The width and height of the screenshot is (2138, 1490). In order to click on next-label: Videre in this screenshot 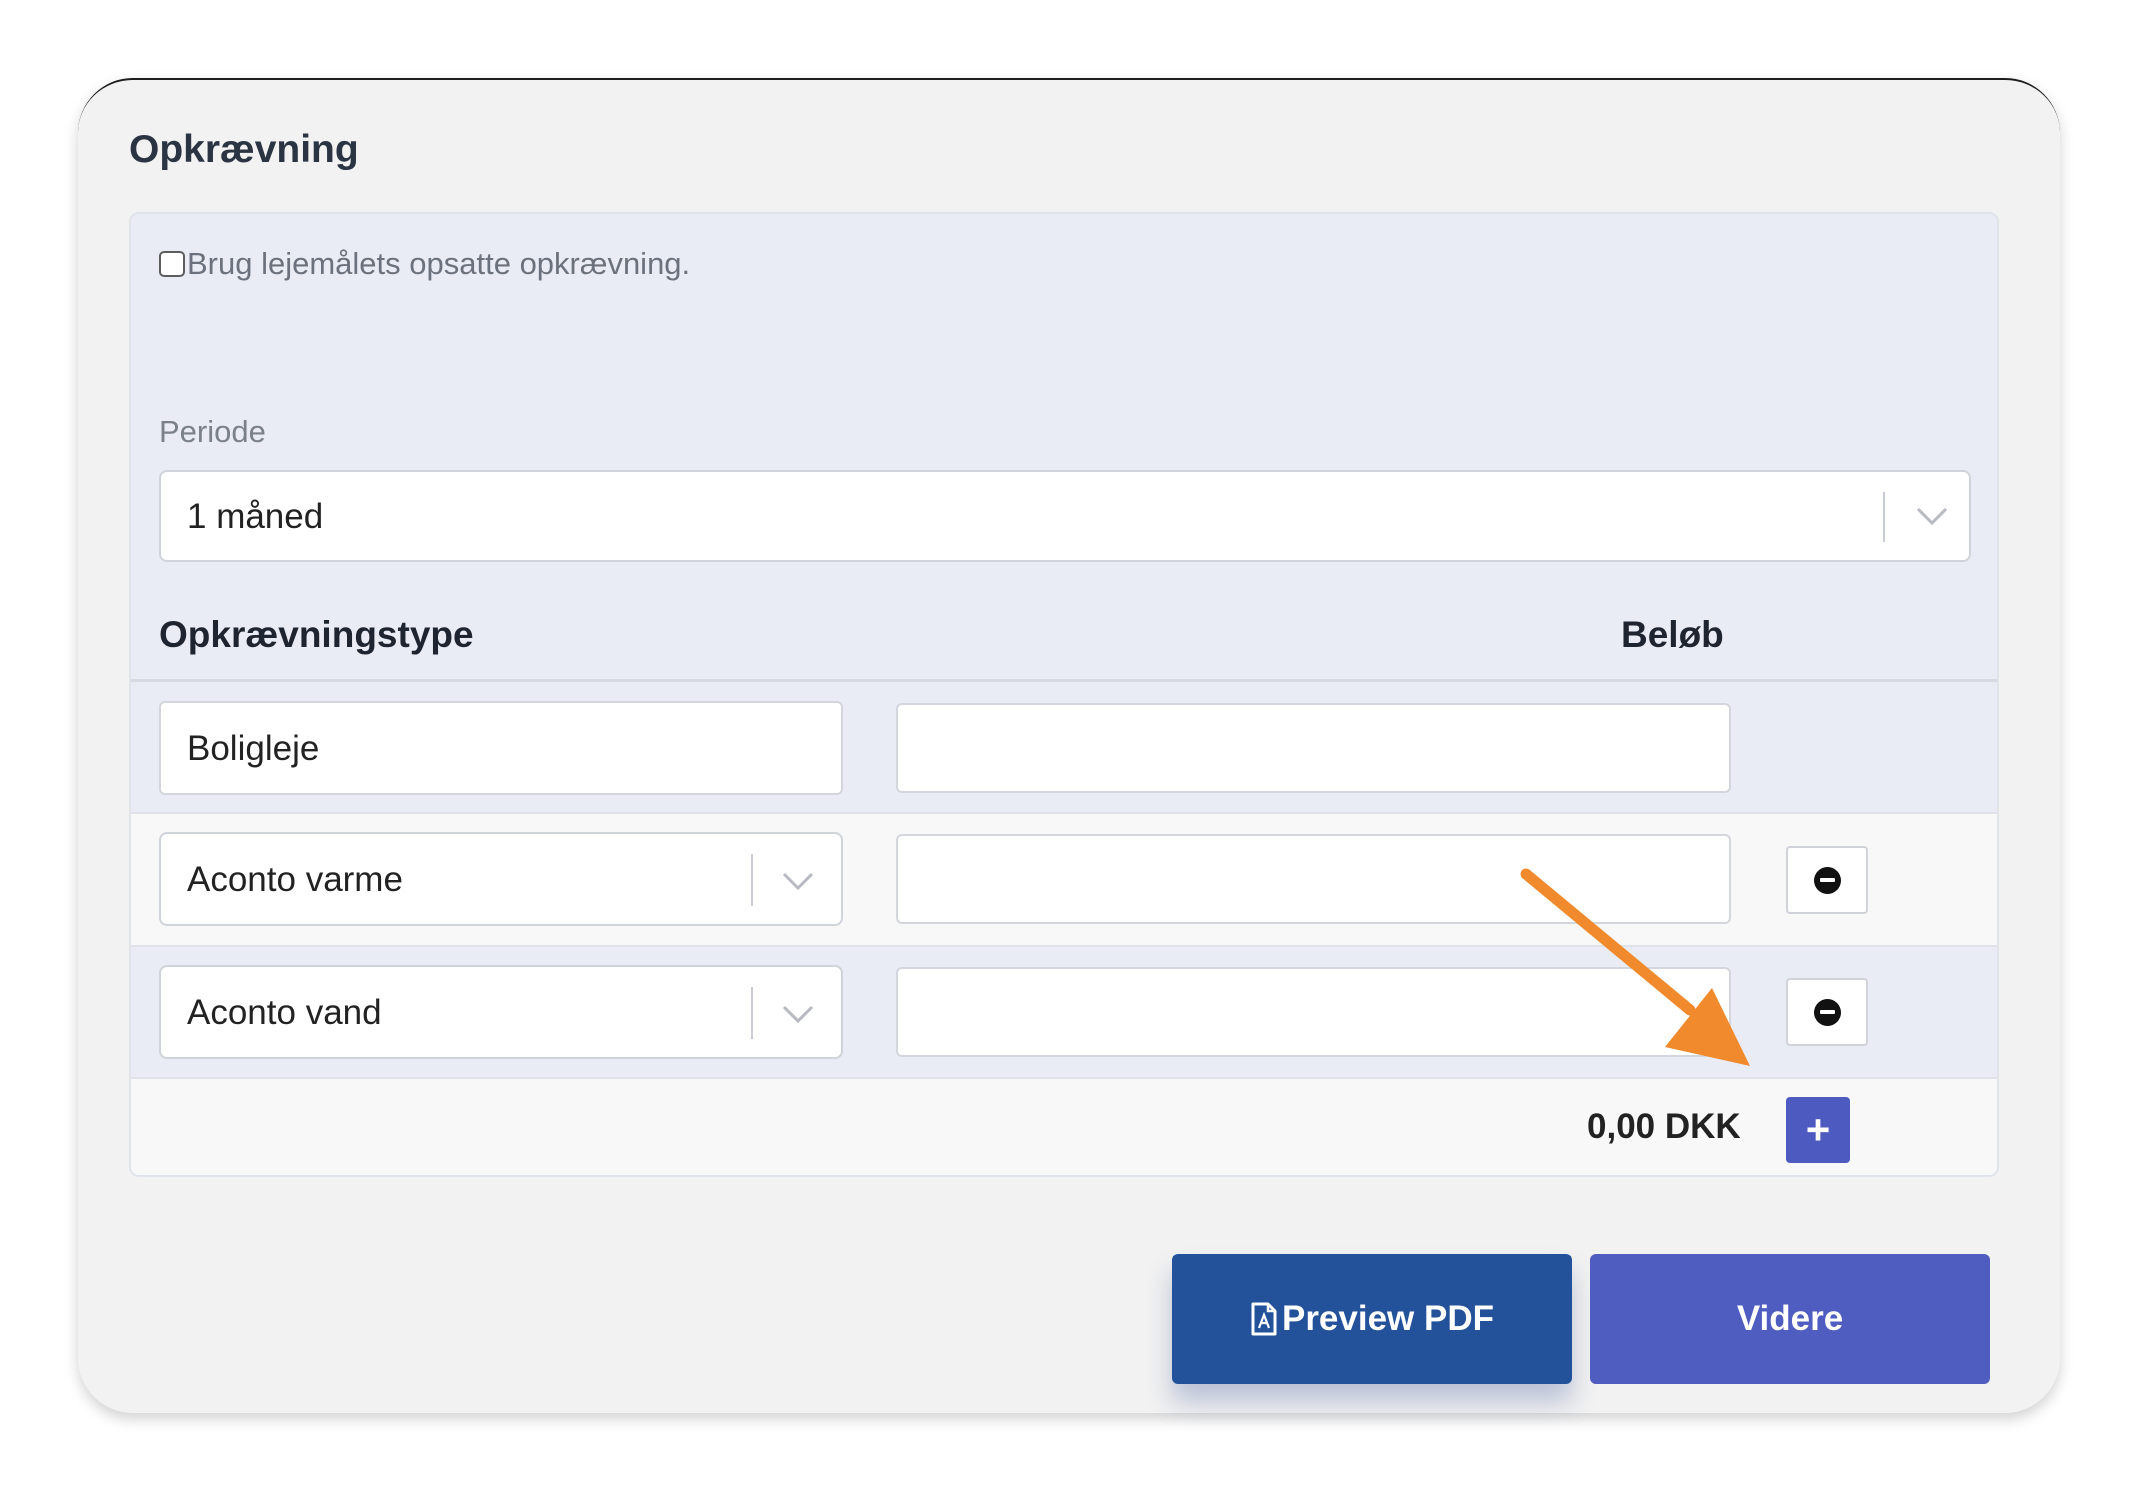, I will do `click(1790, 1318)`.